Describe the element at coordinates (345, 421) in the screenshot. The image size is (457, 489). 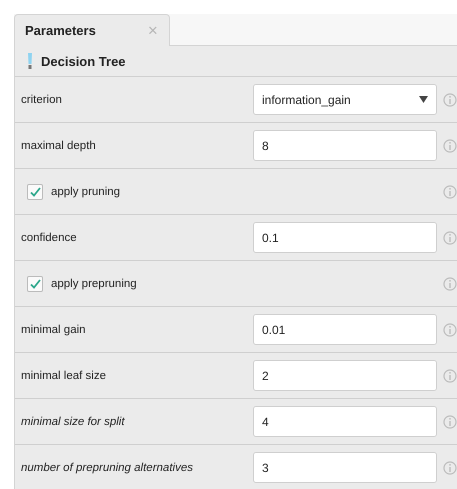
I see `input-field: 4` at that location.